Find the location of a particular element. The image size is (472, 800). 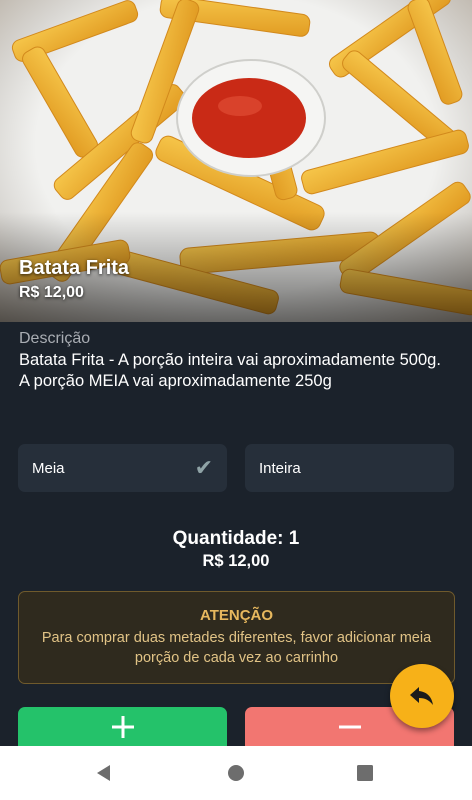

reply-arrow-icon is located at coordinates (421, 696).